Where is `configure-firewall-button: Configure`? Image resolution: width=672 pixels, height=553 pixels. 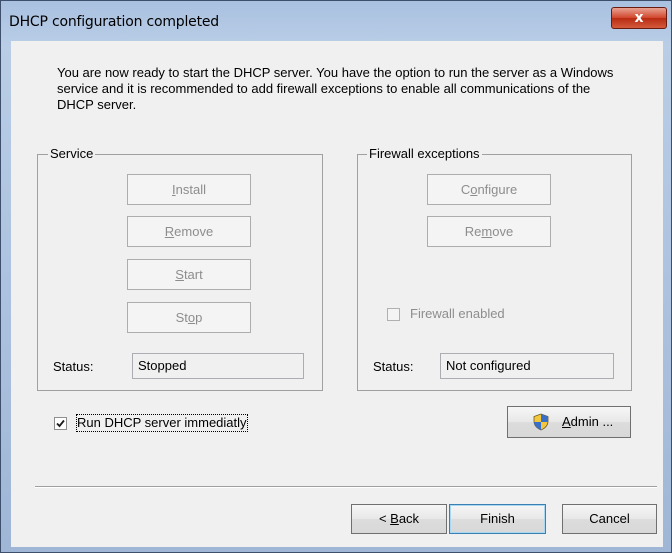 configure-firewall-button: Configure is located at coordinates (489, 189).